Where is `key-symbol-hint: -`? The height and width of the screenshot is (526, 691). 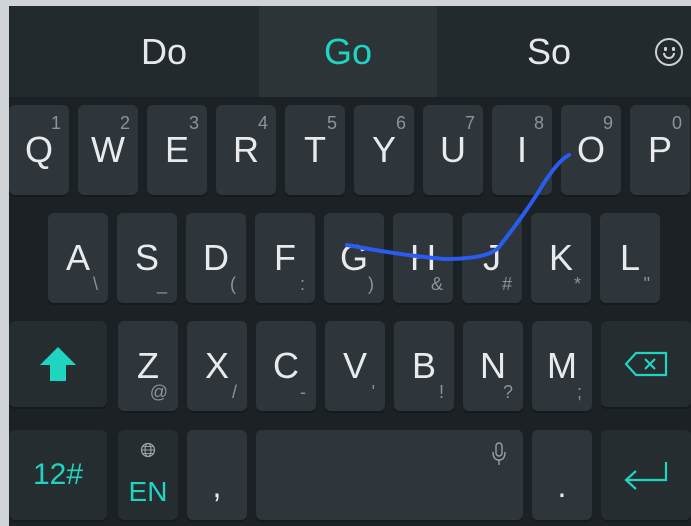
key-symbol-hint: - is located at coordinates (303, 392).